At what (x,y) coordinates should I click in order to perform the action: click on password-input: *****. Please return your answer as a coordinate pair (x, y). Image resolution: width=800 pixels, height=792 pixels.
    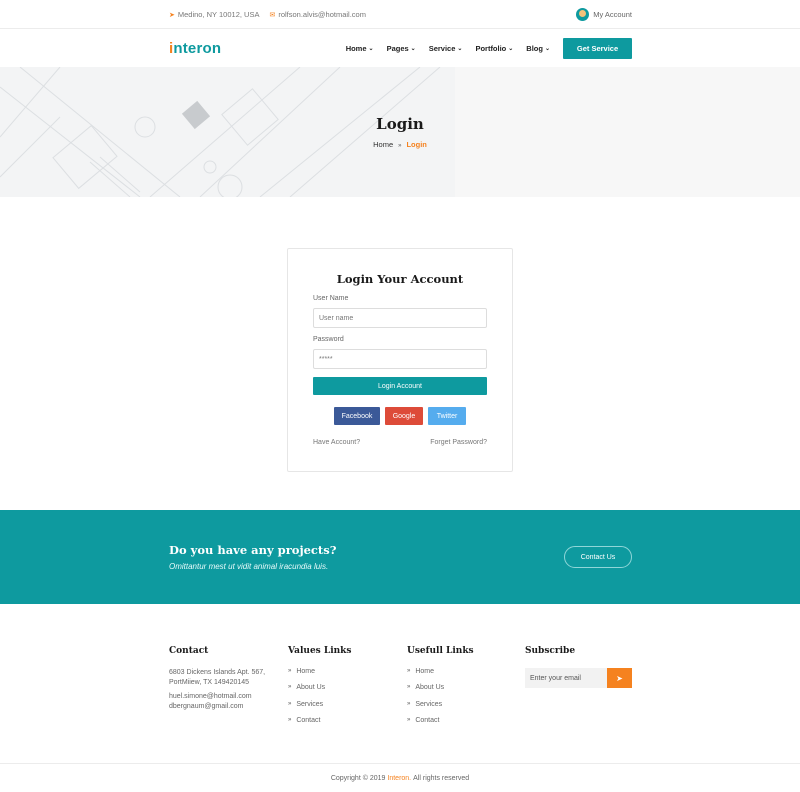
    Looking at the image, I should click on (400, 359).